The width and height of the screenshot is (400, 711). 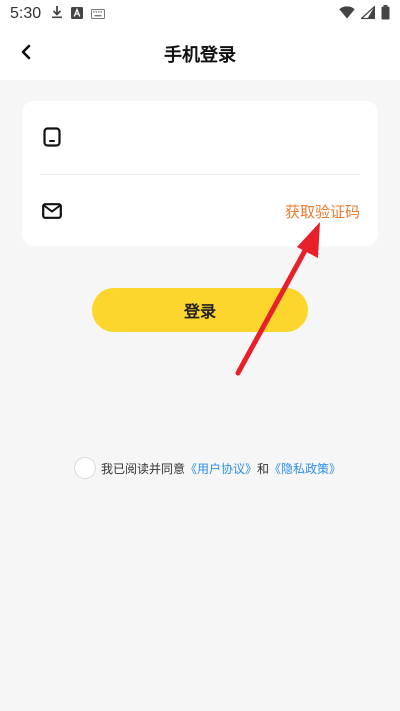 What do you see at coordinates (98, 14) in the screenshot?
I see `keyboard-icon` at bounding box center [98, 14].